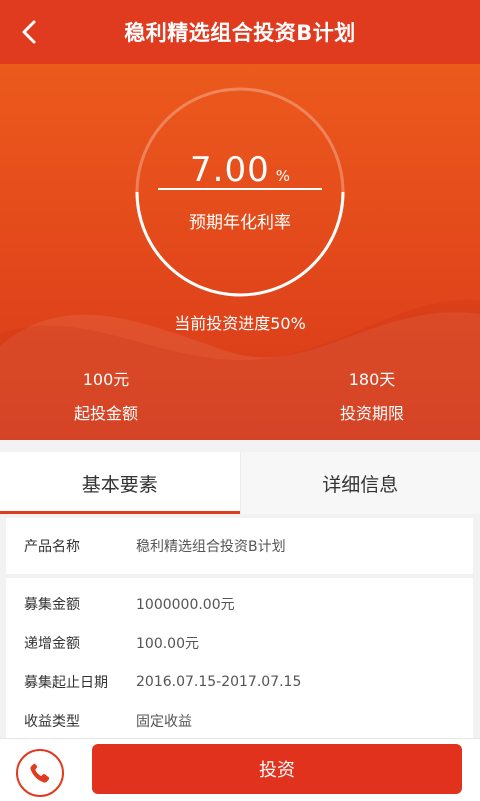  I want to click on term-value: 180天, so click(372, 378).